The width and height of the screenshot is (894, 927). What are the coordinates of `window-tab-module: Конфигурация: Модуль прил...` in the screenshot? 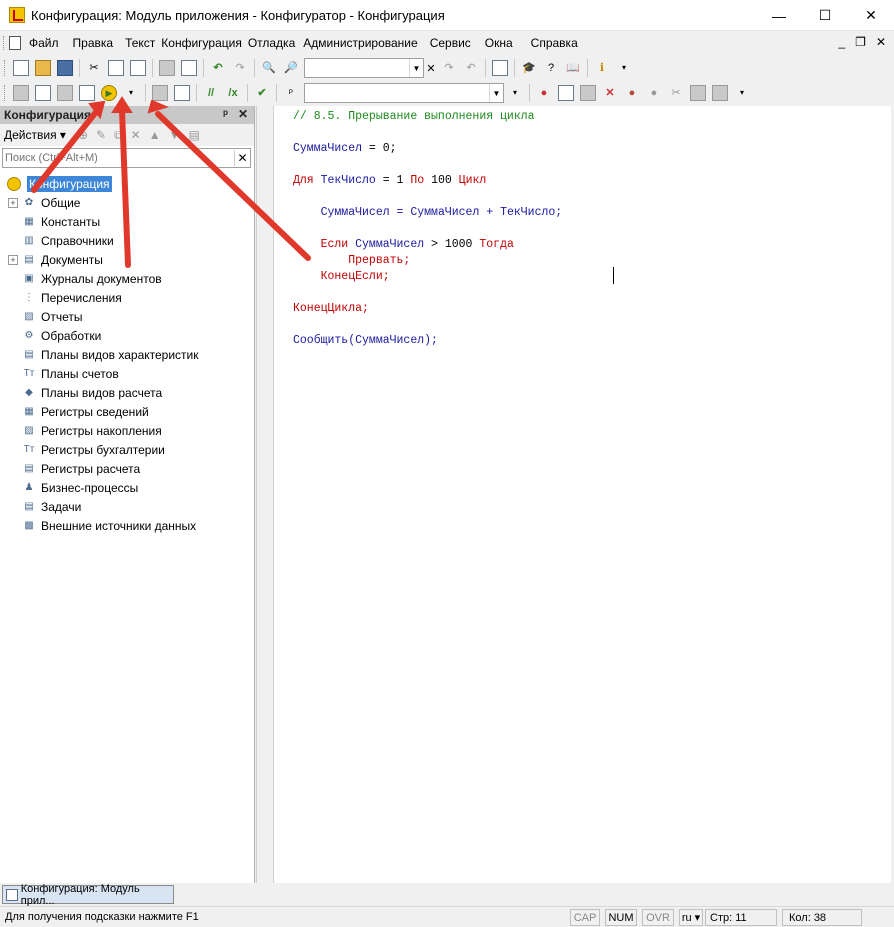 It's located at (88, 895).